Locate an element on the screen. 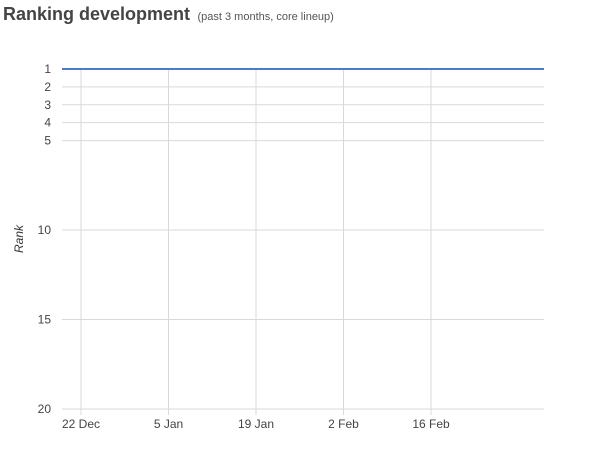 The height and width of the screenshot is (457, 600). y-tick-label: 1 is located at coordinates (47, 69).